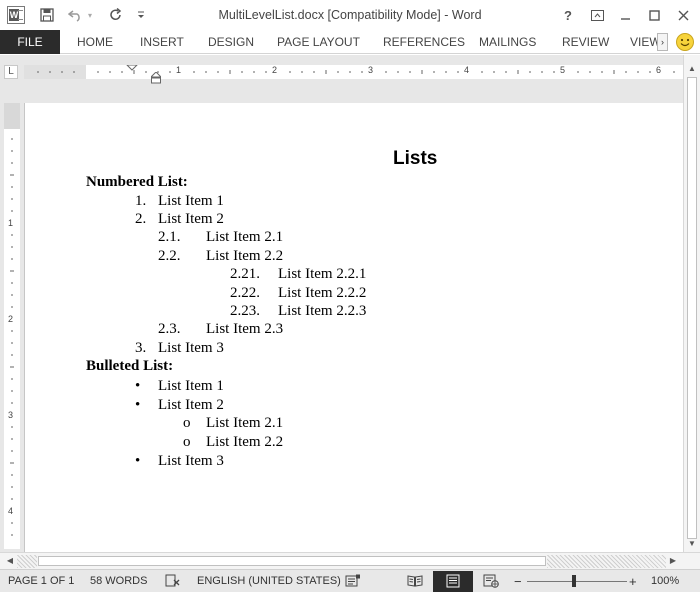  I want to click on vertical-scroll-thumb, so click(692, 308).